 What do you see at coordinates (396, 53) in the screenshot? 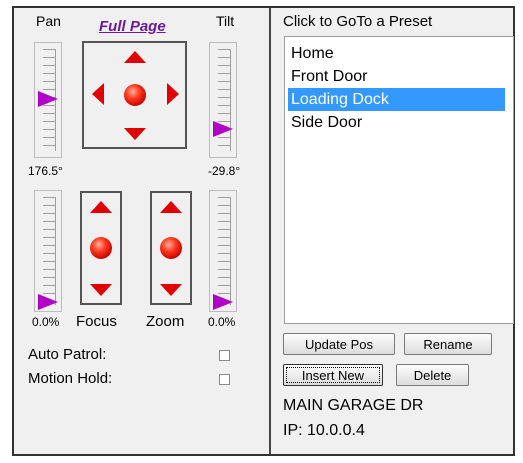
I see `preset-list-item: Home` at bounding box center [396, 53].